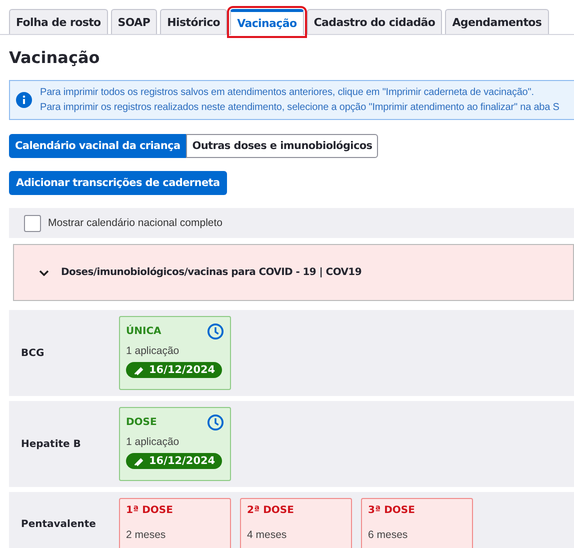  What do you see at coordinates (271, 510) in the screenshot?
I see `dose-title: 2ª DOSE` at bounding box center [271, 510].